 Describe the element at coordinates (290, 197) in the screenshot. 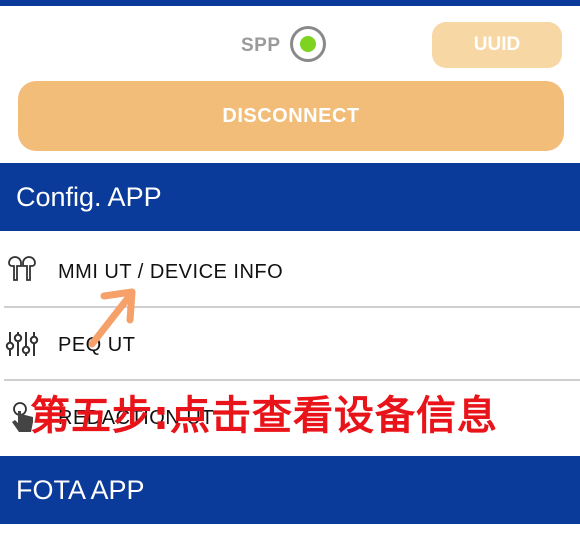

I see `config-app-section-header: Config. APP` at that location.